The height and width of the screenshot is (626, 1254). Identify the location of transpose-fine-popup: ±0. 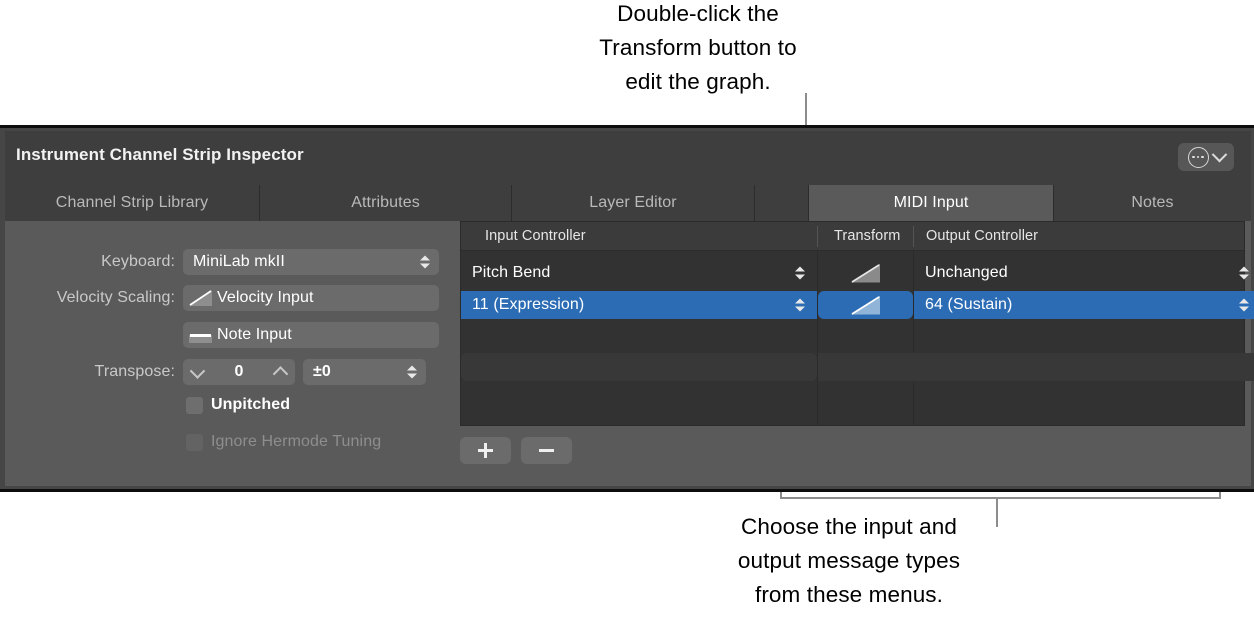
(364, 372).